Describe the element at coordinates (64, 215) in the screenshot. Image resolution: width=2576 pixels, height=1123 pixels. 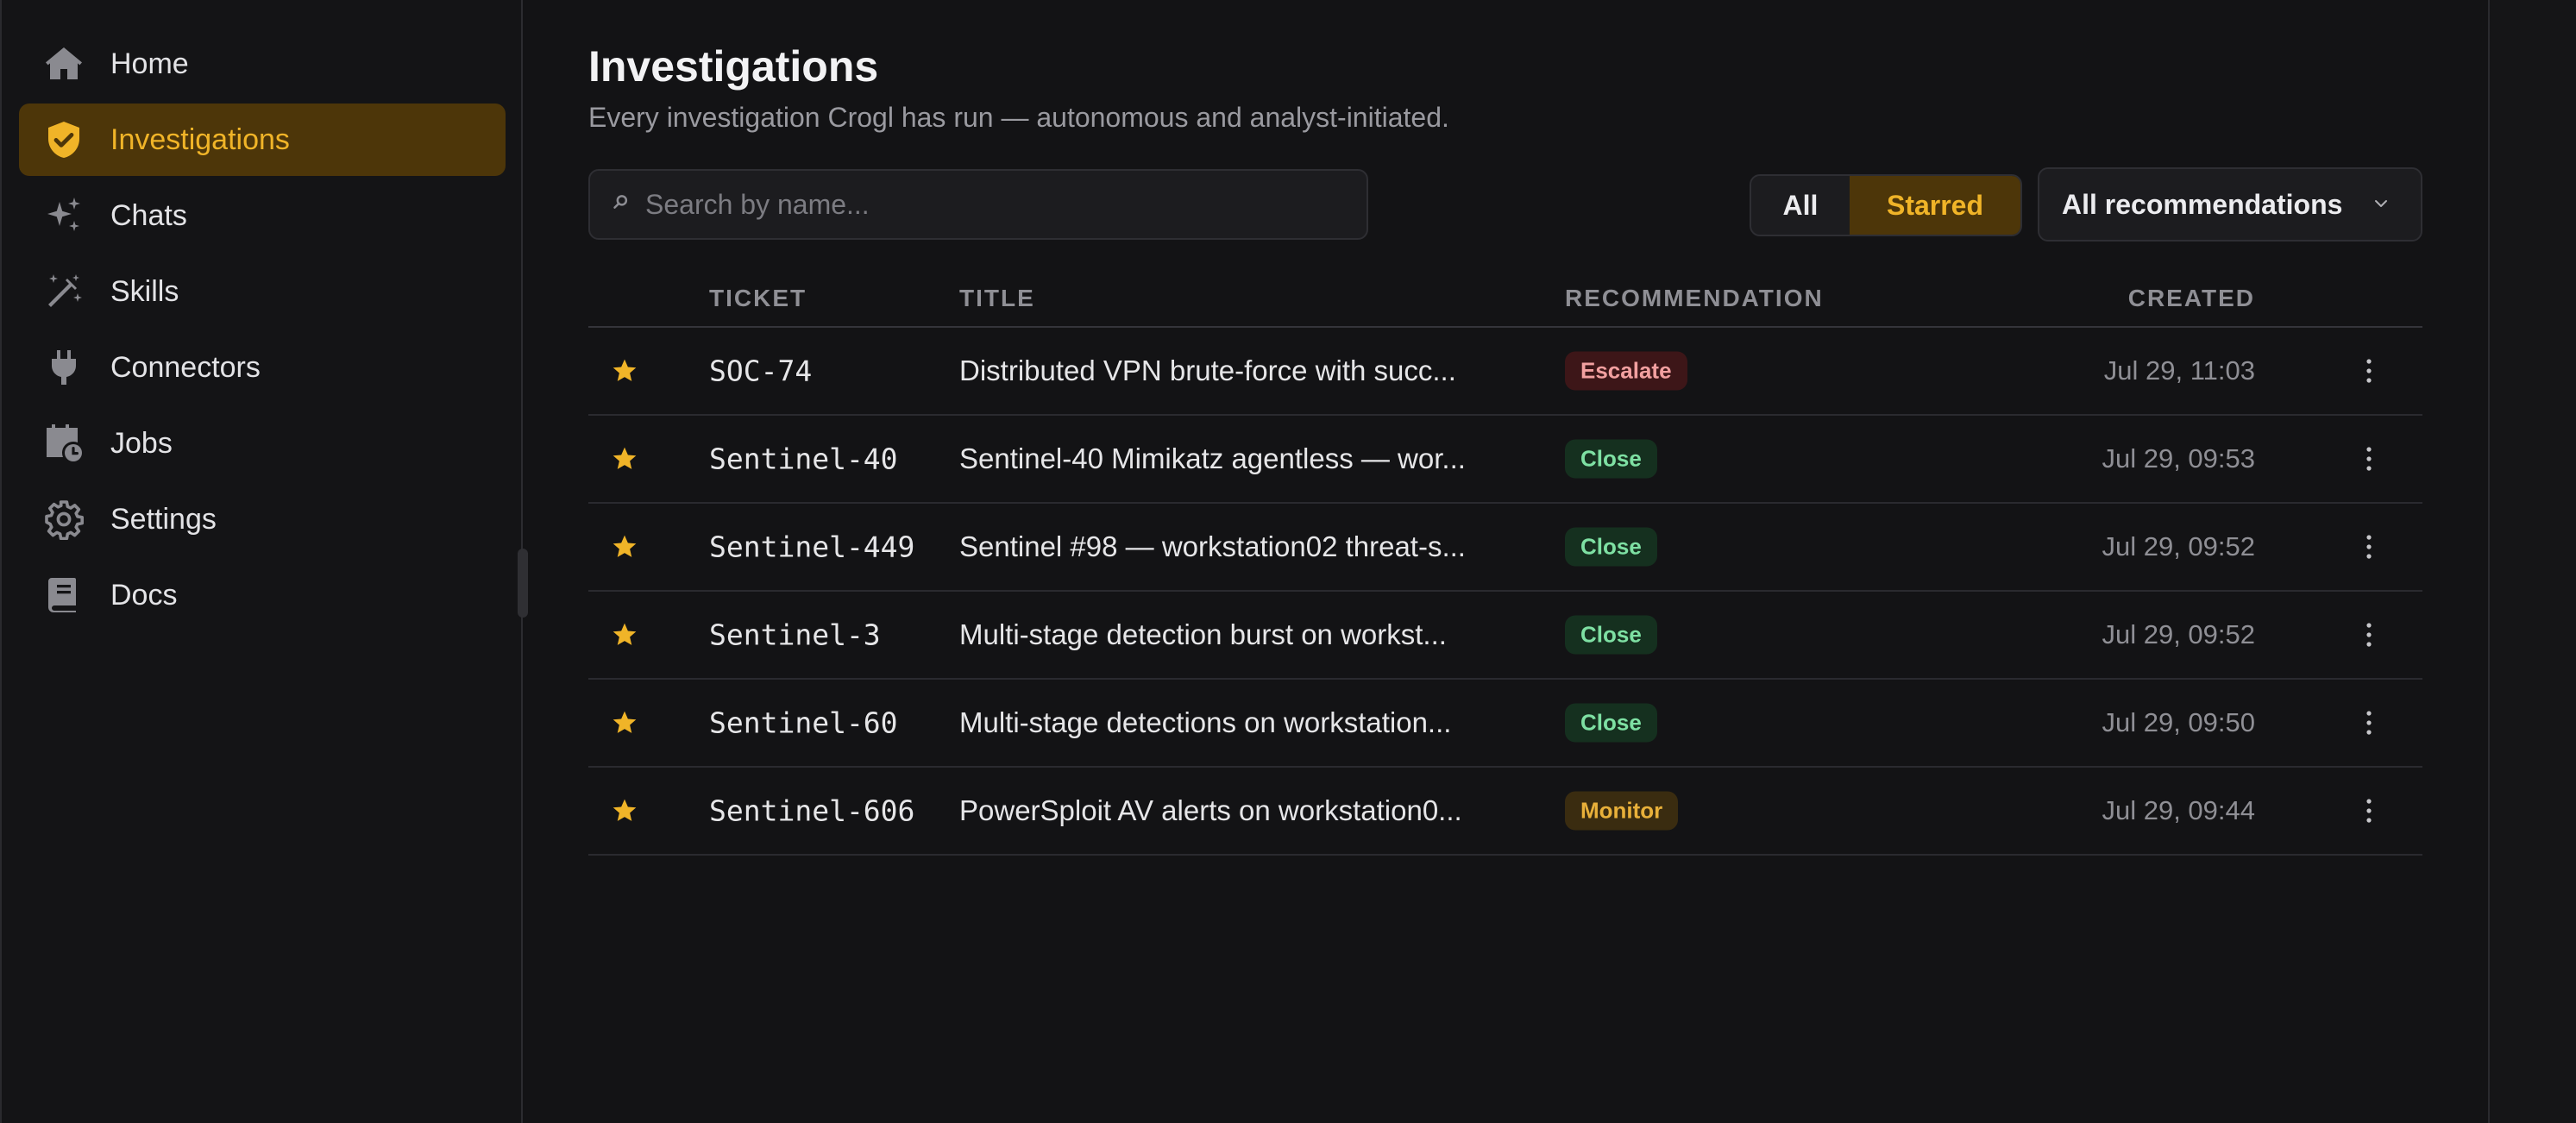
I see `sparkles-icon` at that location.